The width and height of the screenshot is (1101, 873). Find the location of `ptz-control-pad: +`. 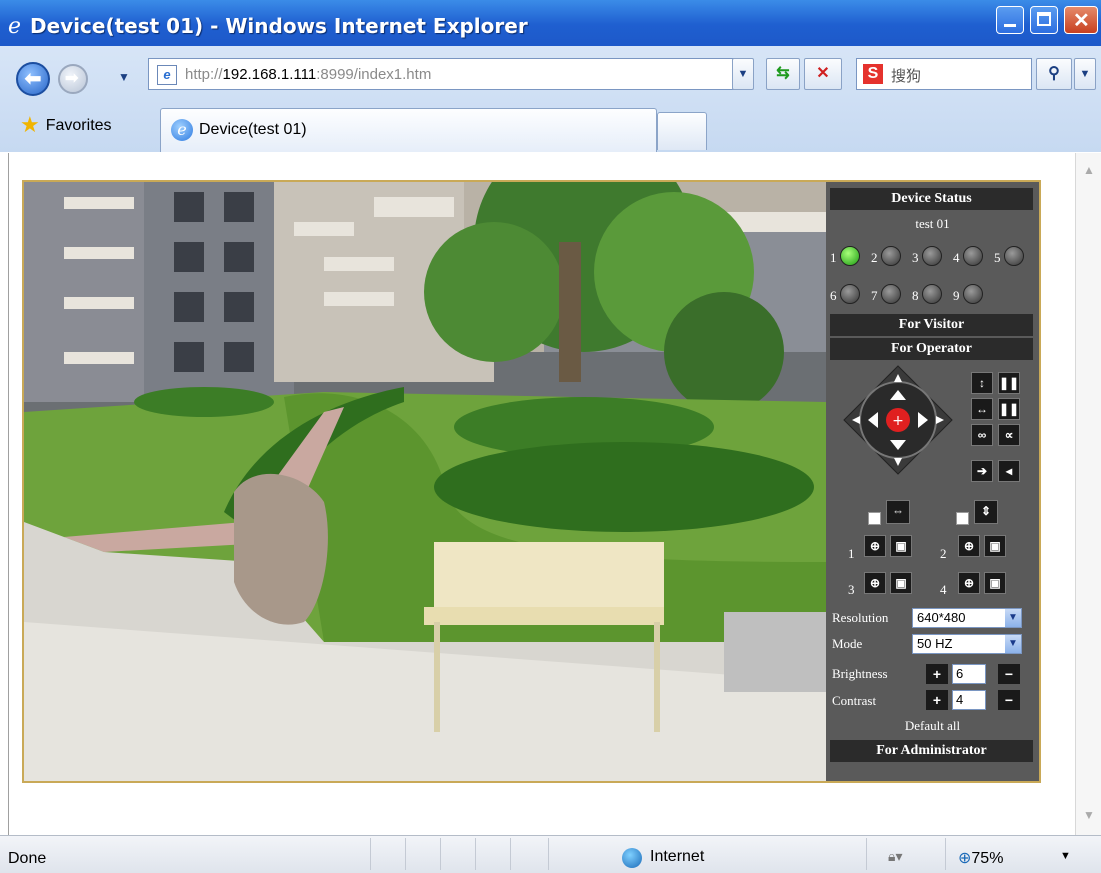

ptz-control-pad: + is located at coordinates (898, 420).